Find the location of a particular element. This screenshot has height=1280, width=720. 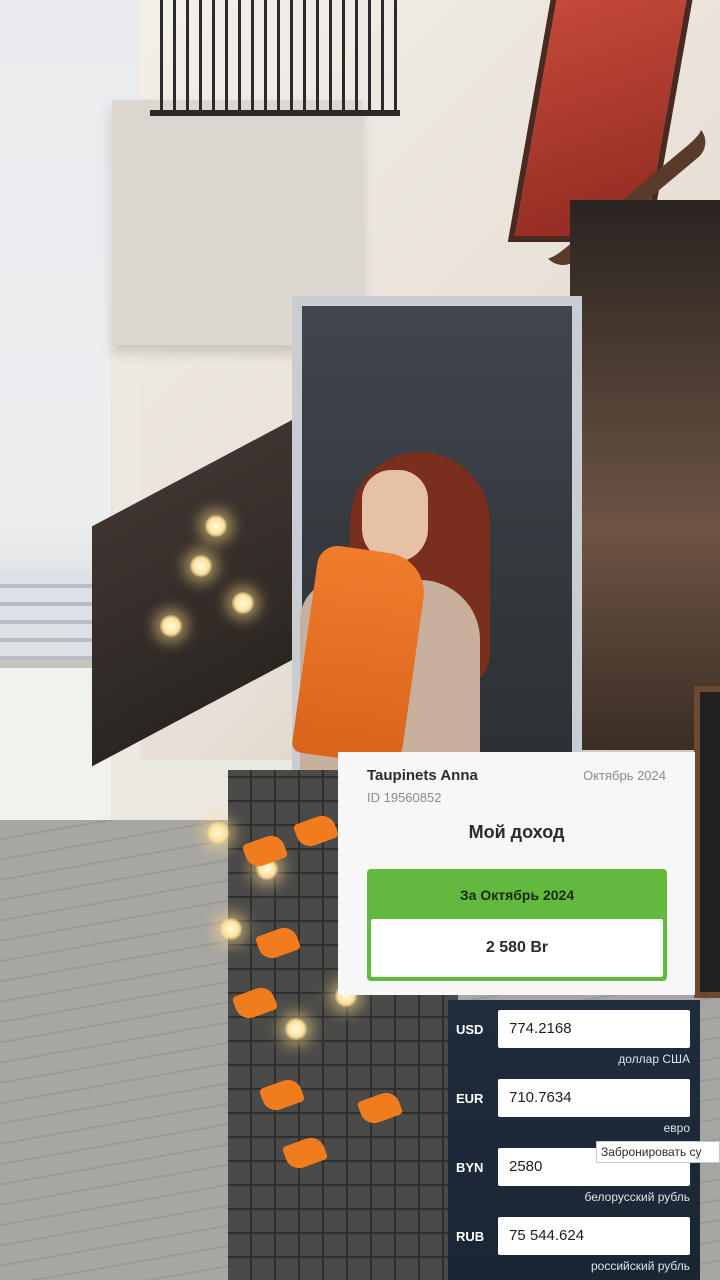

income-title: Мой доход is located at coordinates (516, 832).